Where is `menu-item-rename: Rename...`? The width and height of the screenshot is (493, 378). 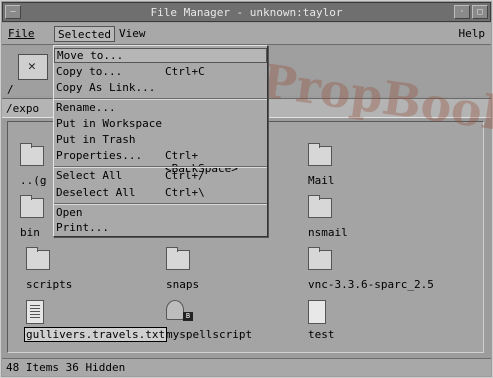 menu-item-rename: Rename... is located at coordinates (160, 108).